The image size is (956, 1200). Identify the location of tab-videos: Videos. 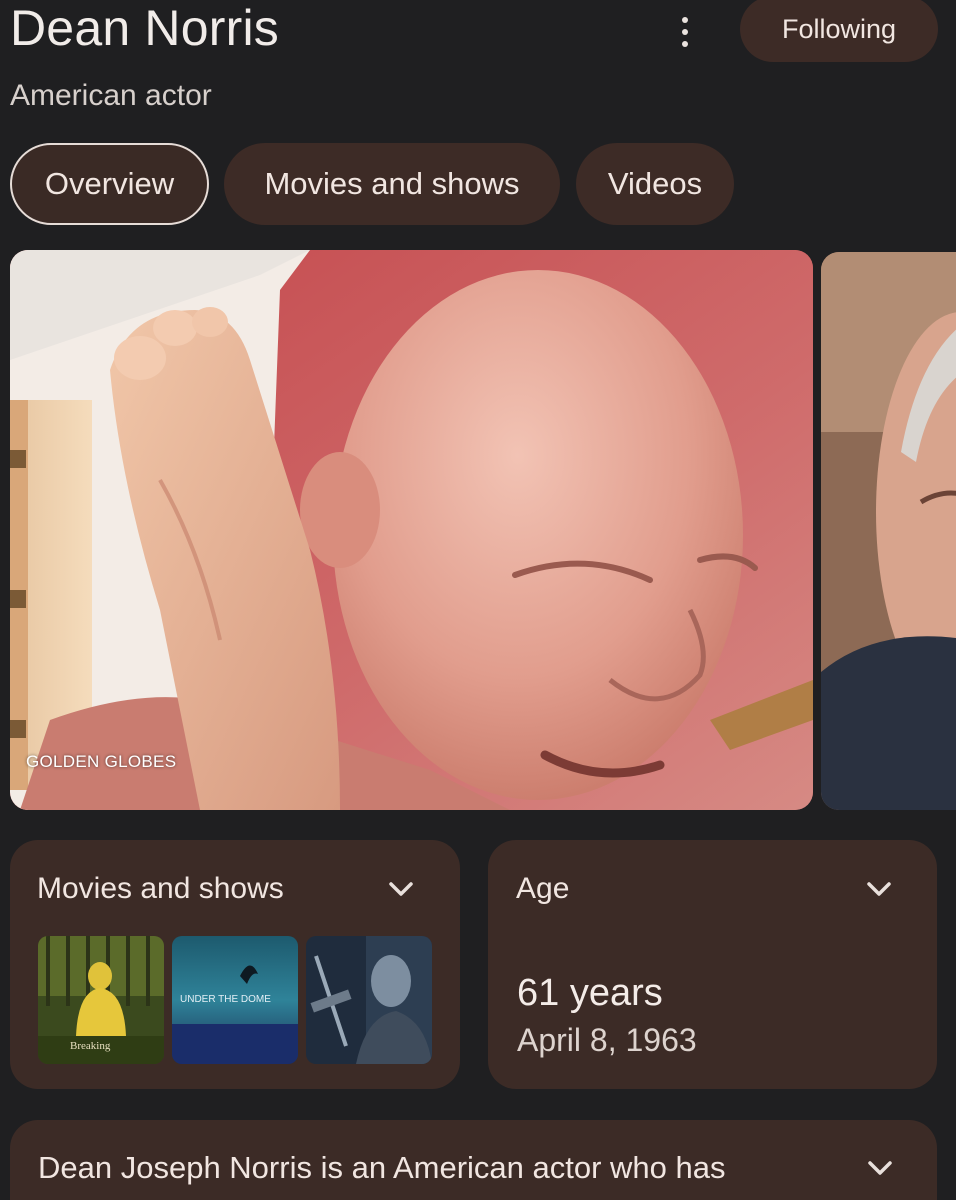
(655, 184).